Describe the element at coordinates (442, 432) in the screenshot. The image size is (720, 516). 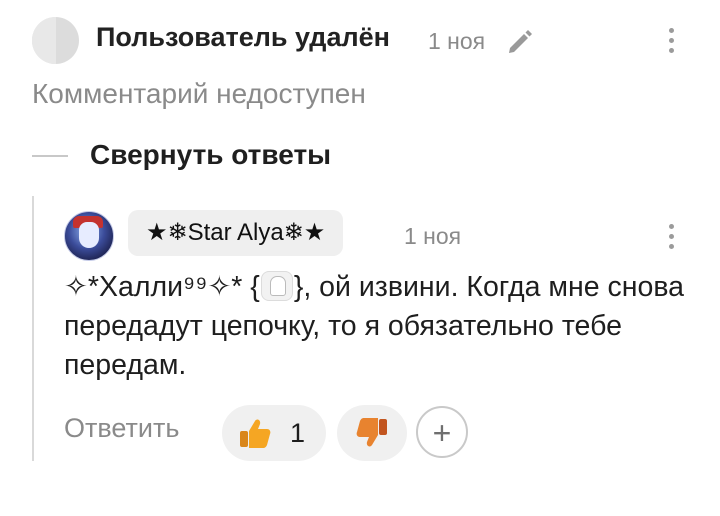
I see `add-reaction-button: +` at that location.